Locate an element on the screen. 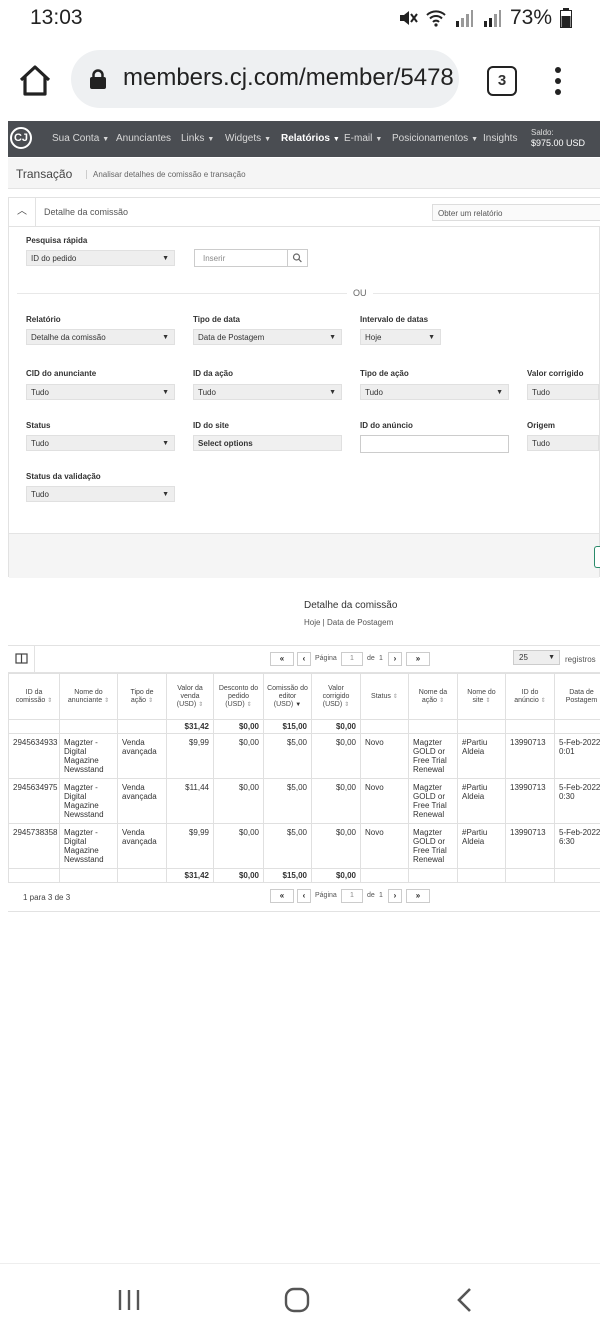 Image resolution: width=600 pixels, height=1334 pixels. intervalo-select: Hoje▼ is located at coordinates (400, 337).